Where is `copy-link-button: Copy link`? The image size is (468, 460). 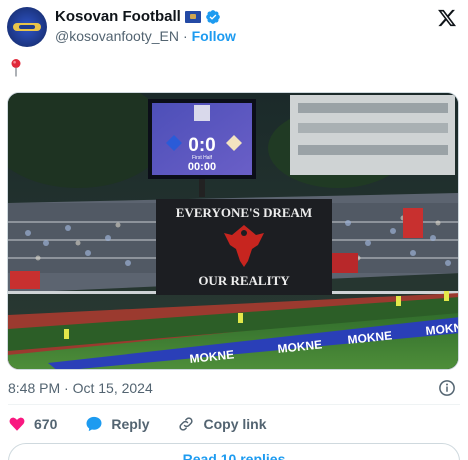 copy-link-button: Copy link is located at coordinates (222, 424).